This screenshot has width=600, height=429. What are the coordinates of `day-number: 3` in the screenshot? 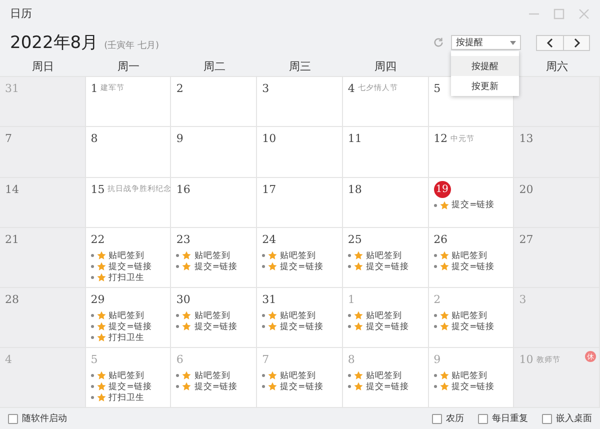 It's located at (522, 299).